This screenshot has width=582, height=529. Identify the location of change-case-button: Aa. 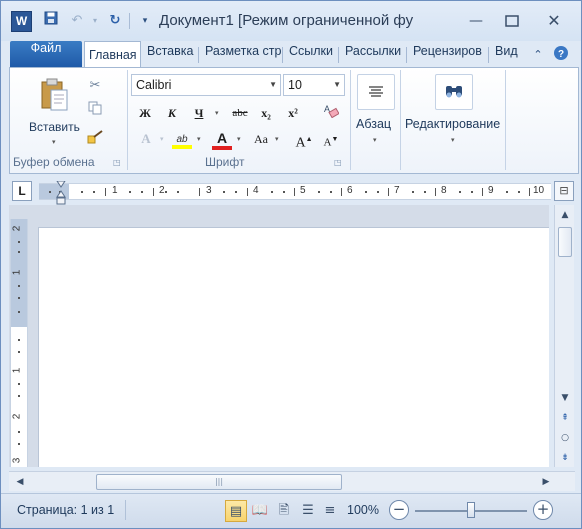
(261, 139).